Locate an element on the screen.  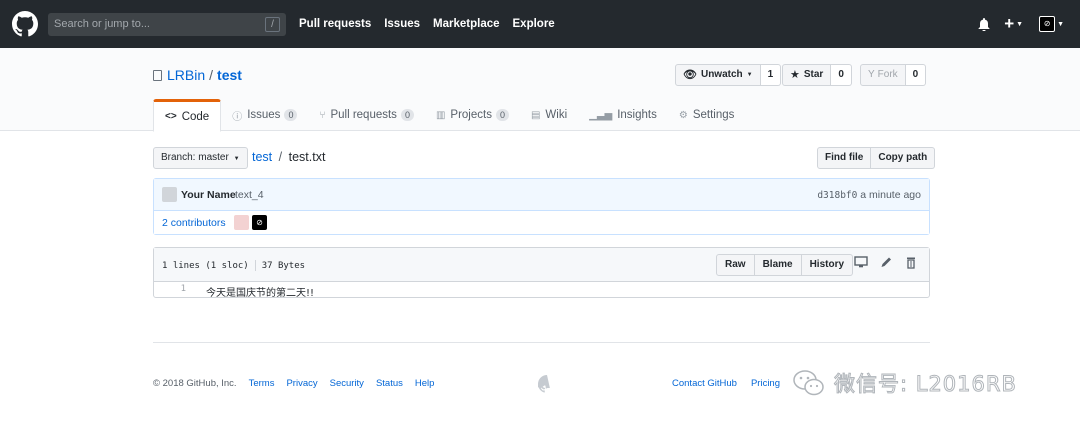
fork-group: Y Fork 0 is located at coordinates (893, 75).